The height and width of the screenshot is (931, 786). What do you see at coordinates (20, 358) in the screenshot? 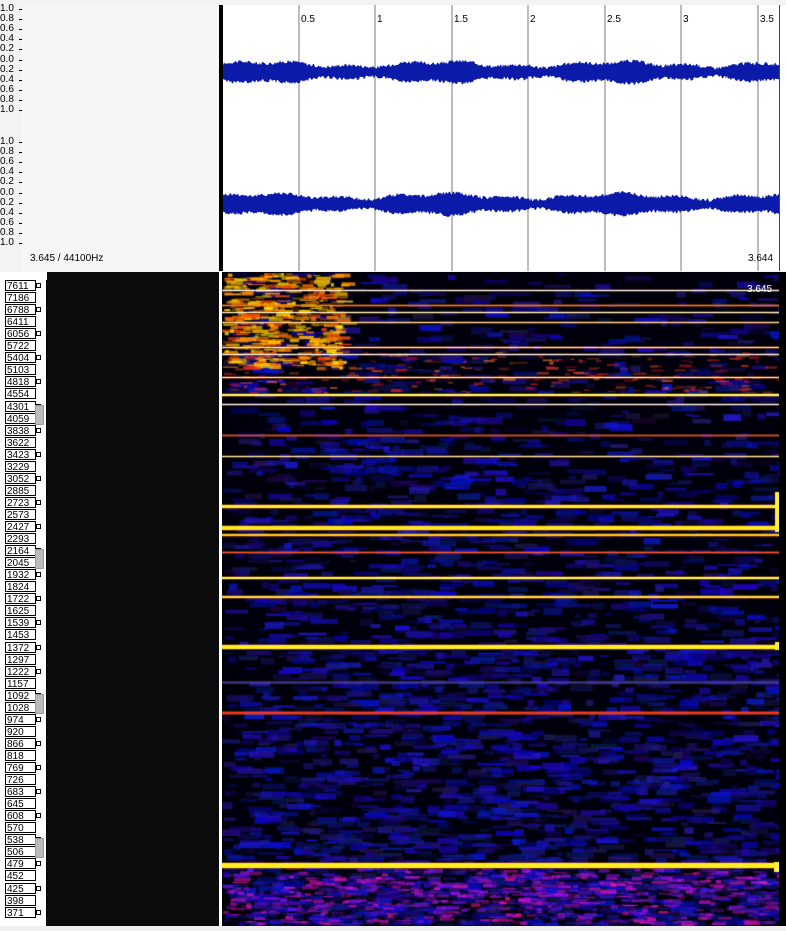
I see `frequency-label: 5404` at bounding box center [20, 358].